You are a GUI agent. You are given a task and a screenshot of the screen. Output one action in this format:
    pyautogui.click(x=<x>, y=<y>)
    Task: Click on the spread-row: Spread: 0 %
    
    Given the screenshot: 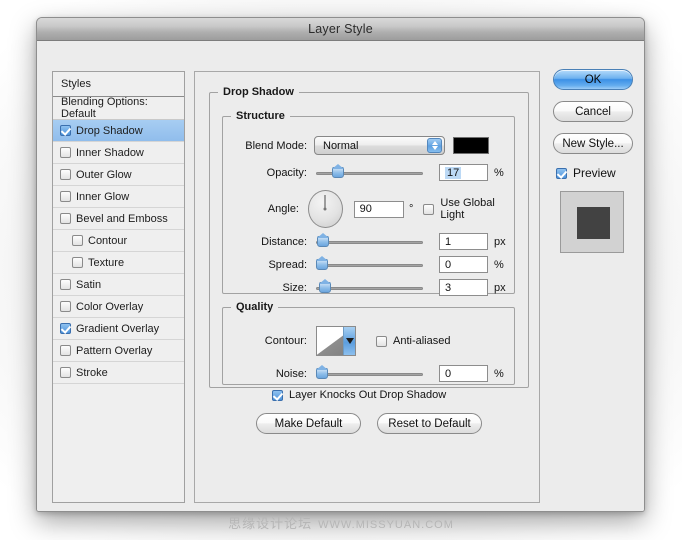 What is the action you would take?
    pyautogui.click(x=368, y=264)
    